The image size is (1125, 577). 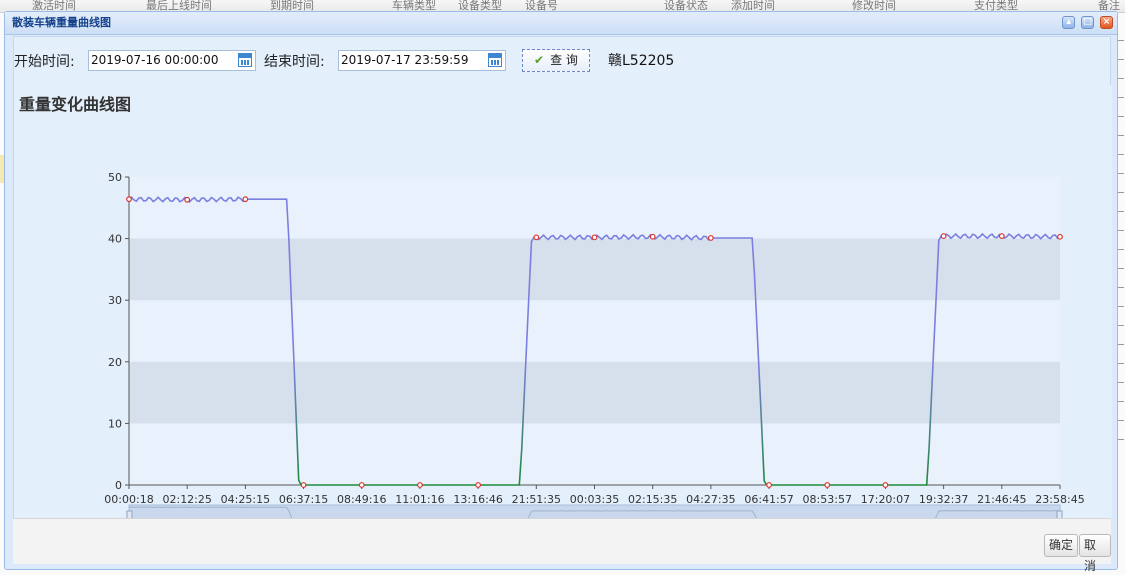 What do you see at coordinates (1095, 553) in the screenshot?
I see `cancel-button: 取消` at bounding box center [1095, 553].